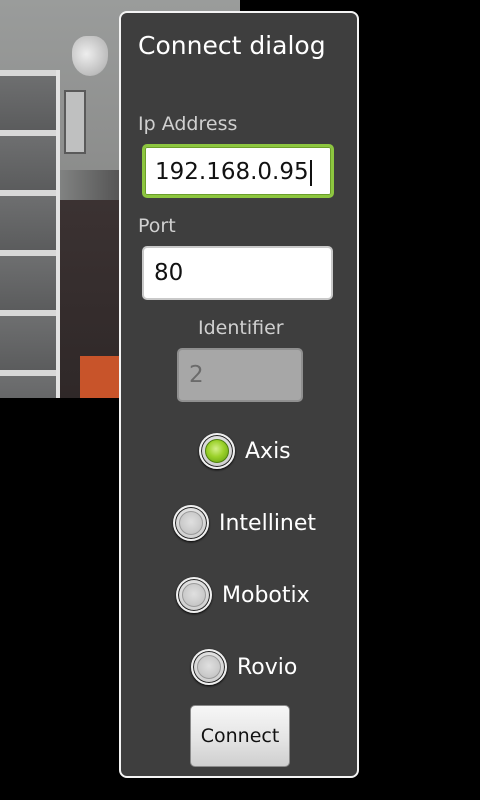 The height and width of the screenshot is (800, 480). What do you see at coordinates (237, 273) in the screenshot?
I see `port-input: 80` at bounding box center [237, 273].